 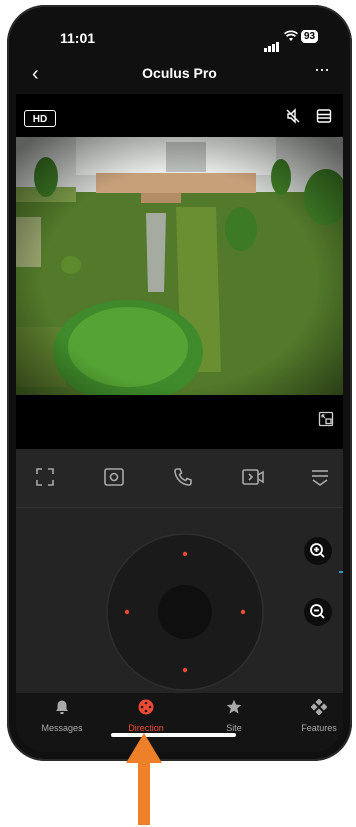 What do you see at coordinates (253, 479) in the screenshot?
I see `record-video-icon` at bounding box center [253, 479].